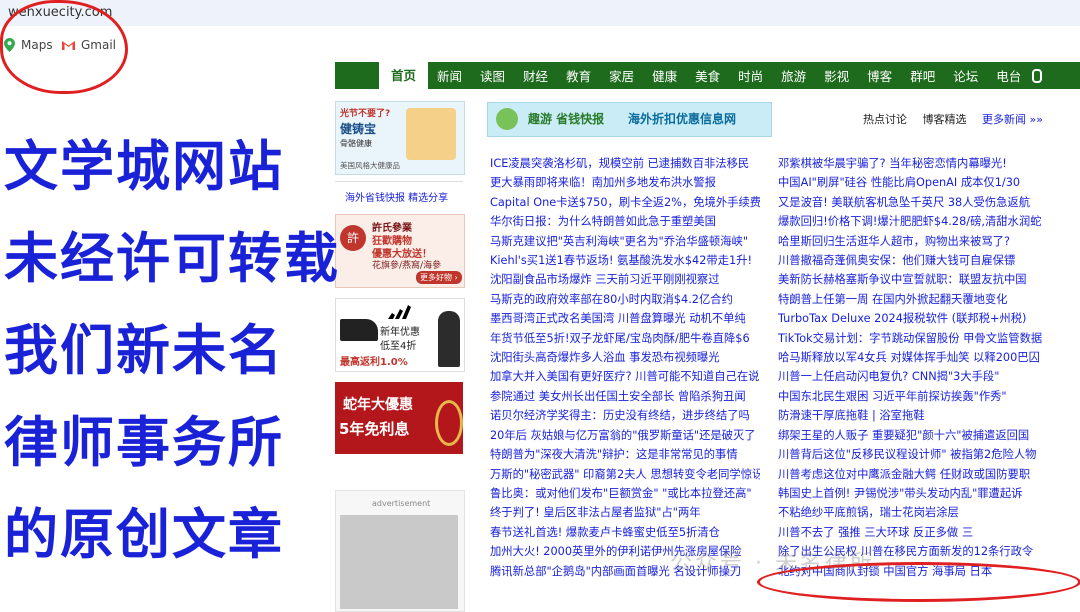 Image resolution: width=1080 pixels, height=612 pixels. I want to click on news-link: 邓紫棋被华晨宇骗了? 当年秘密恋情内幕曝光!, so click(912, 163).